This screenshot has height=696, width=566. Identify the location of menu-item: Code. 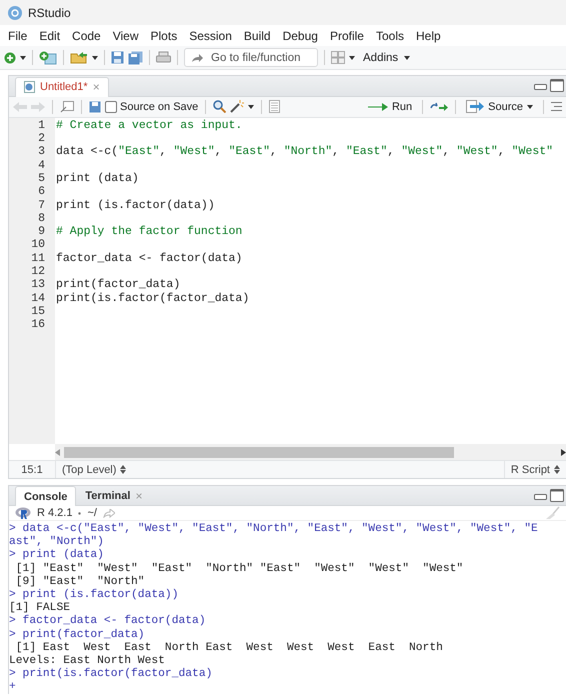
(86, 35).